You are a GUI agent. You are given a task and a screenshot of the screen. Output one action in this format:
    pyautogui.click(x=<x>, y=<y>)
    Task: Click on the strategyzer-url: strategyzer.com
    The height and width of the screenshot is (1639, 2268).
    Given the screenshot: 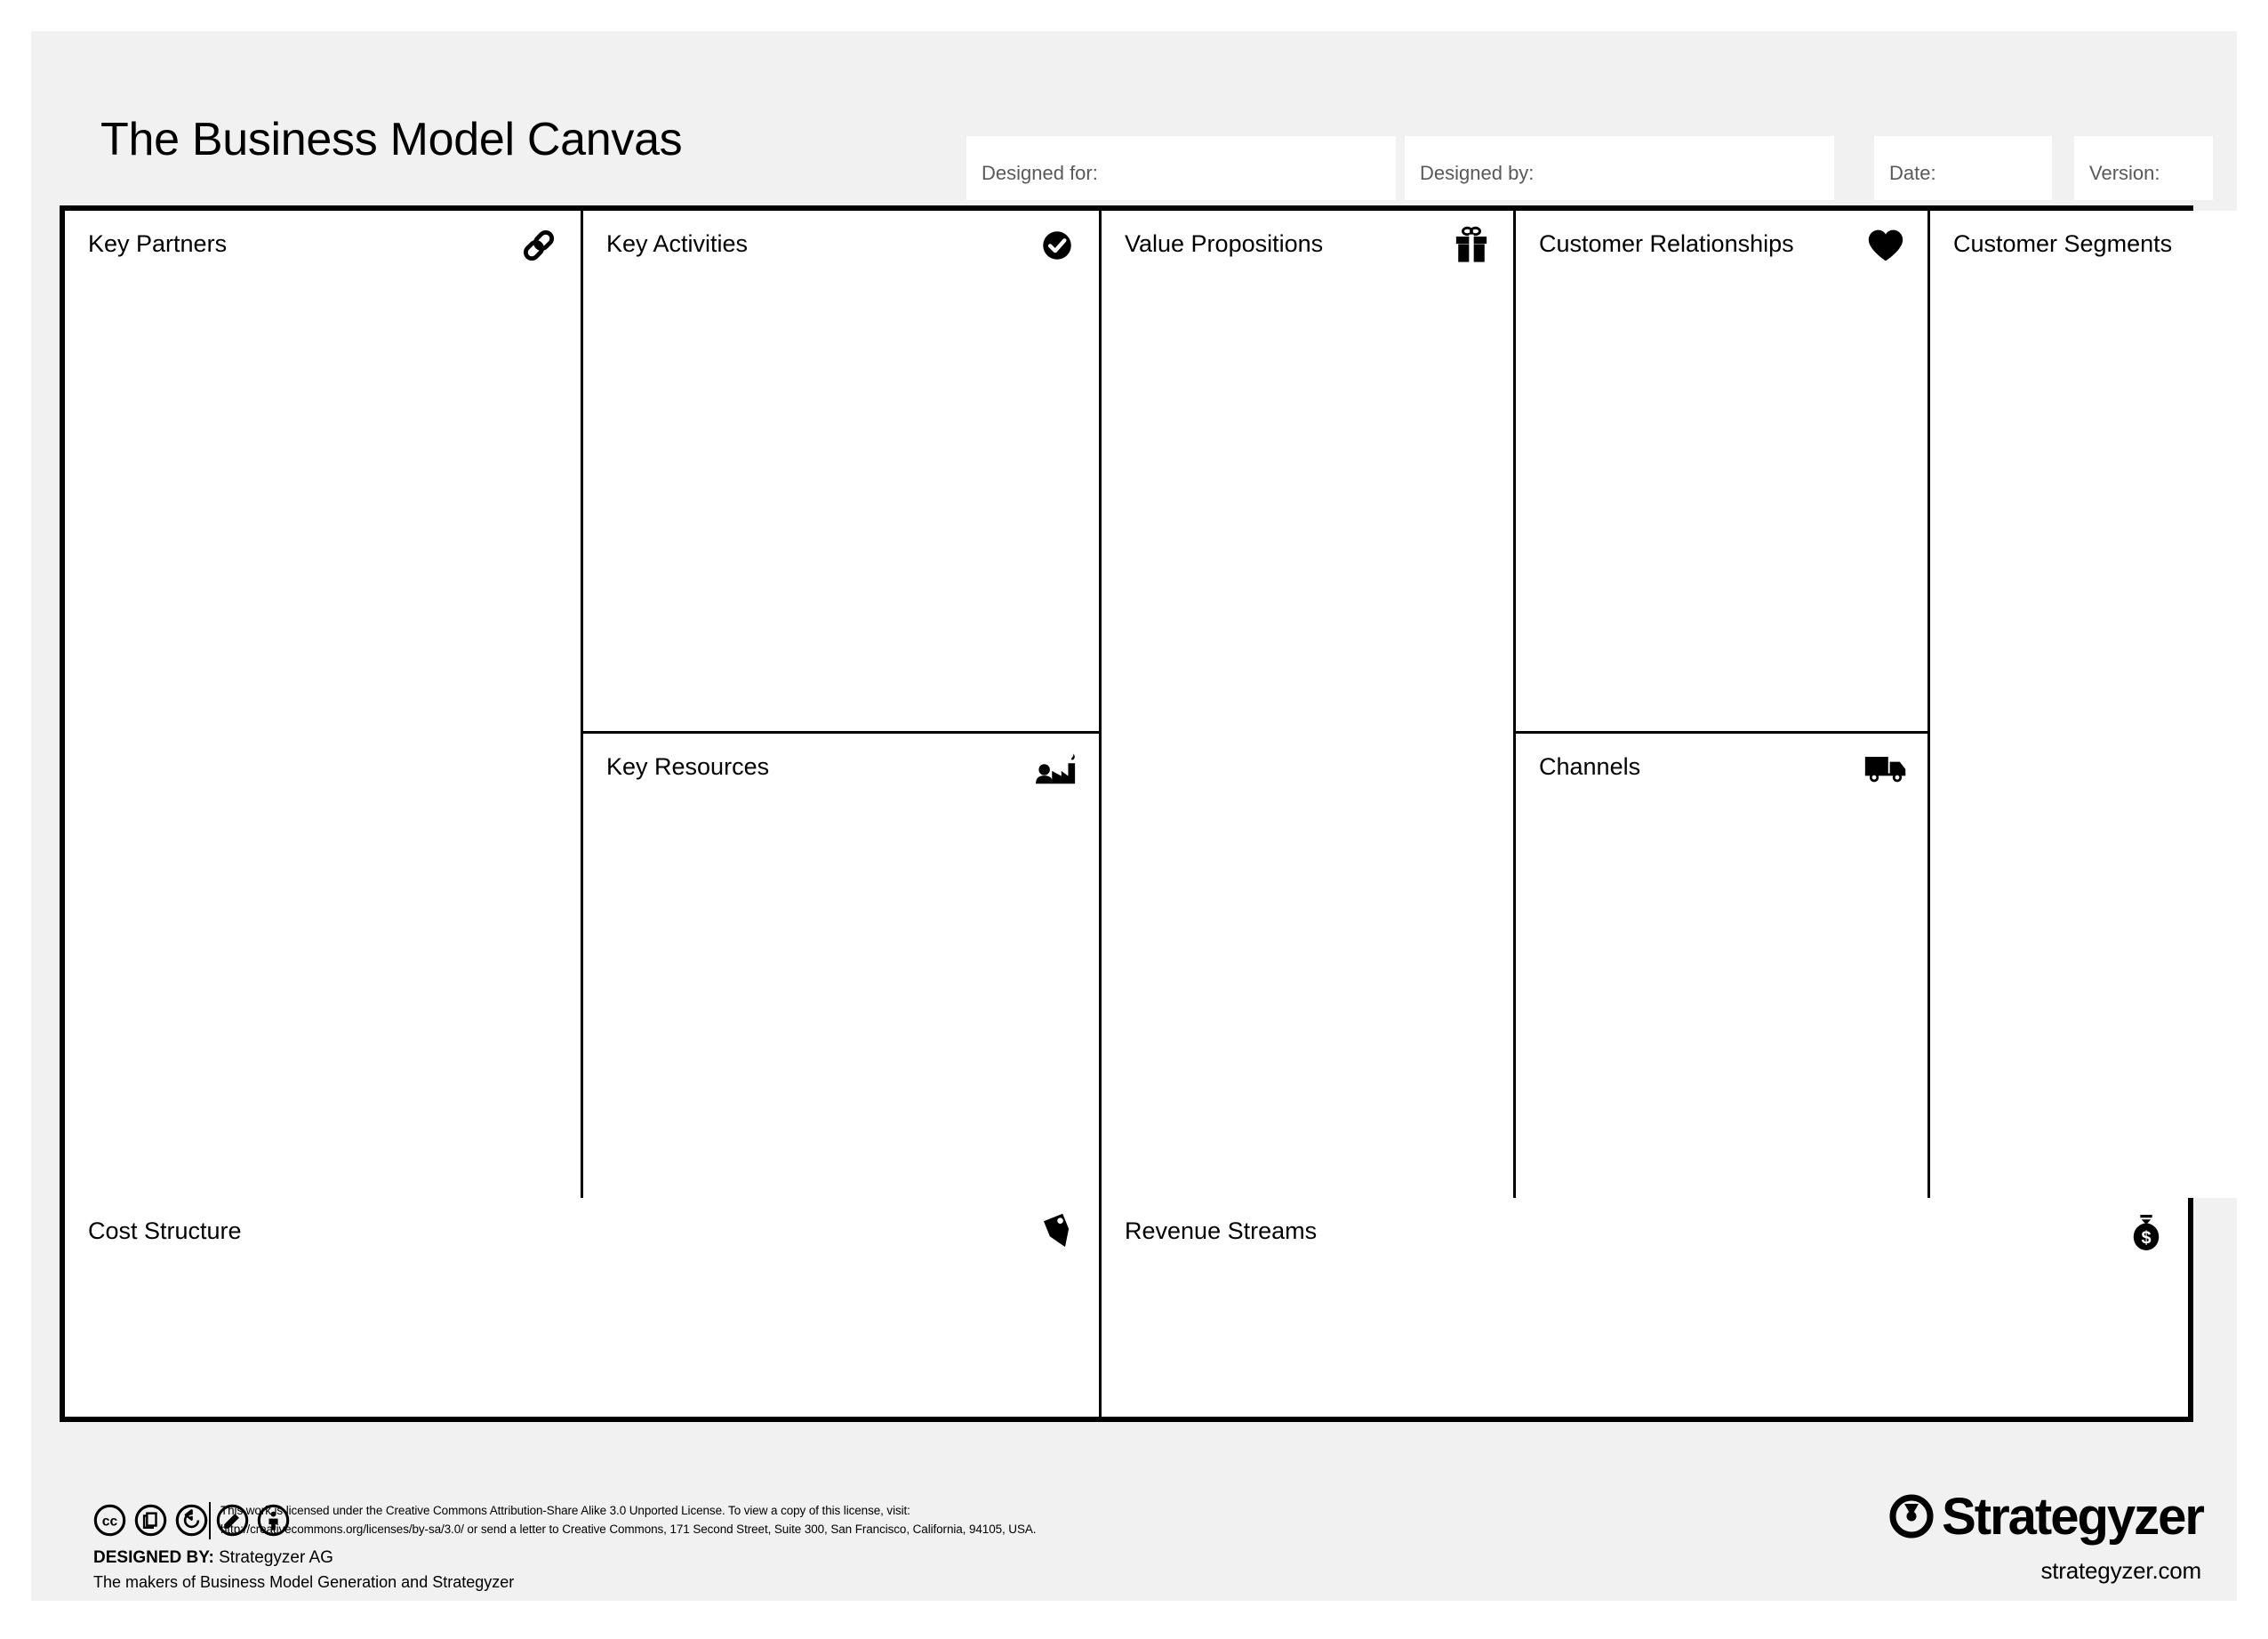 What is the action you would take?
    pyautogui.click(x=2120, y=1571)
    